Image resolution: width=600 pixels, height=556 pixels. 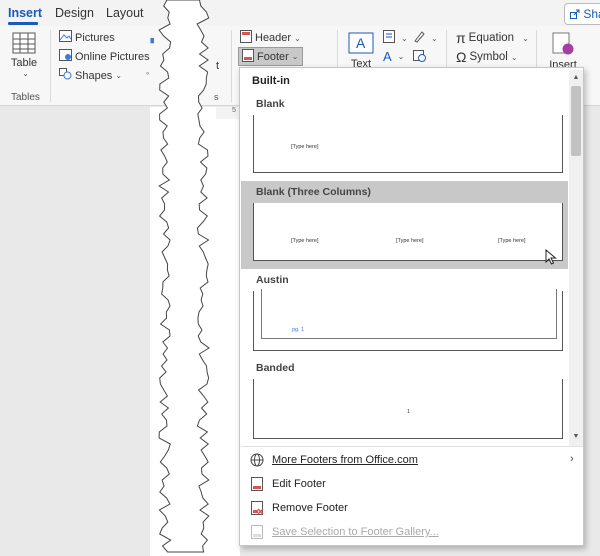 I want to click on austin-border: pg. 1, so click(x=409, y=314).